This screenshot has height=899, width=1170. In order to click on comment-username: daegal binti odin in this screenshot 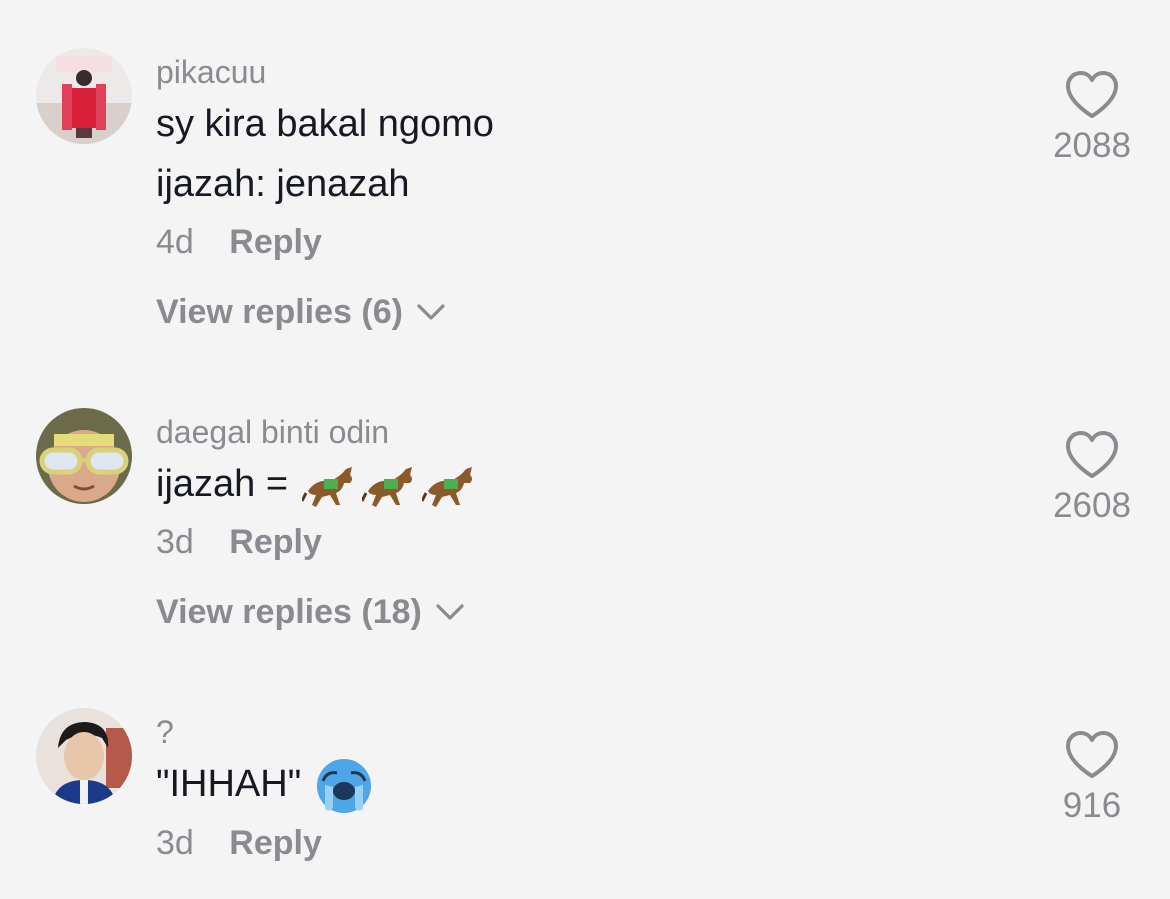, I will do `click(586, 432)`.